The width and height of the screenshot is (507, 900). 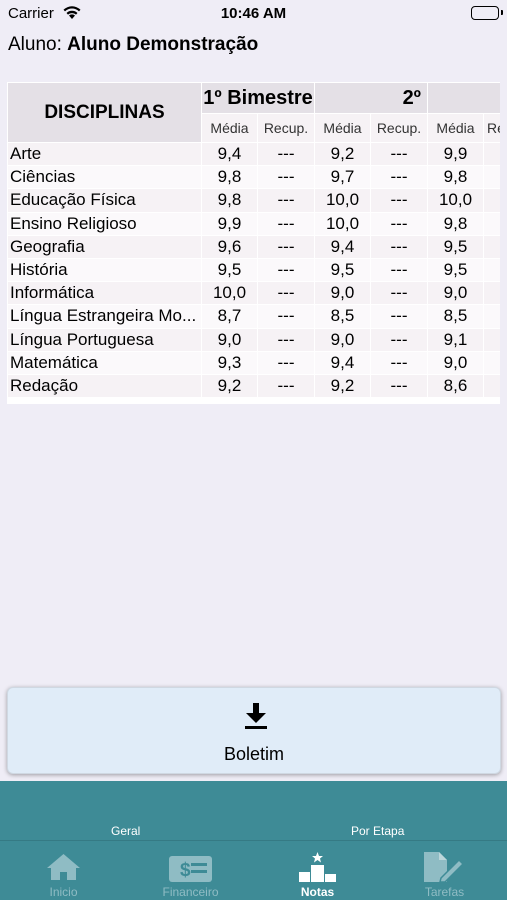 I want to click on subject-name: Informática, so click(x=104, y=293).